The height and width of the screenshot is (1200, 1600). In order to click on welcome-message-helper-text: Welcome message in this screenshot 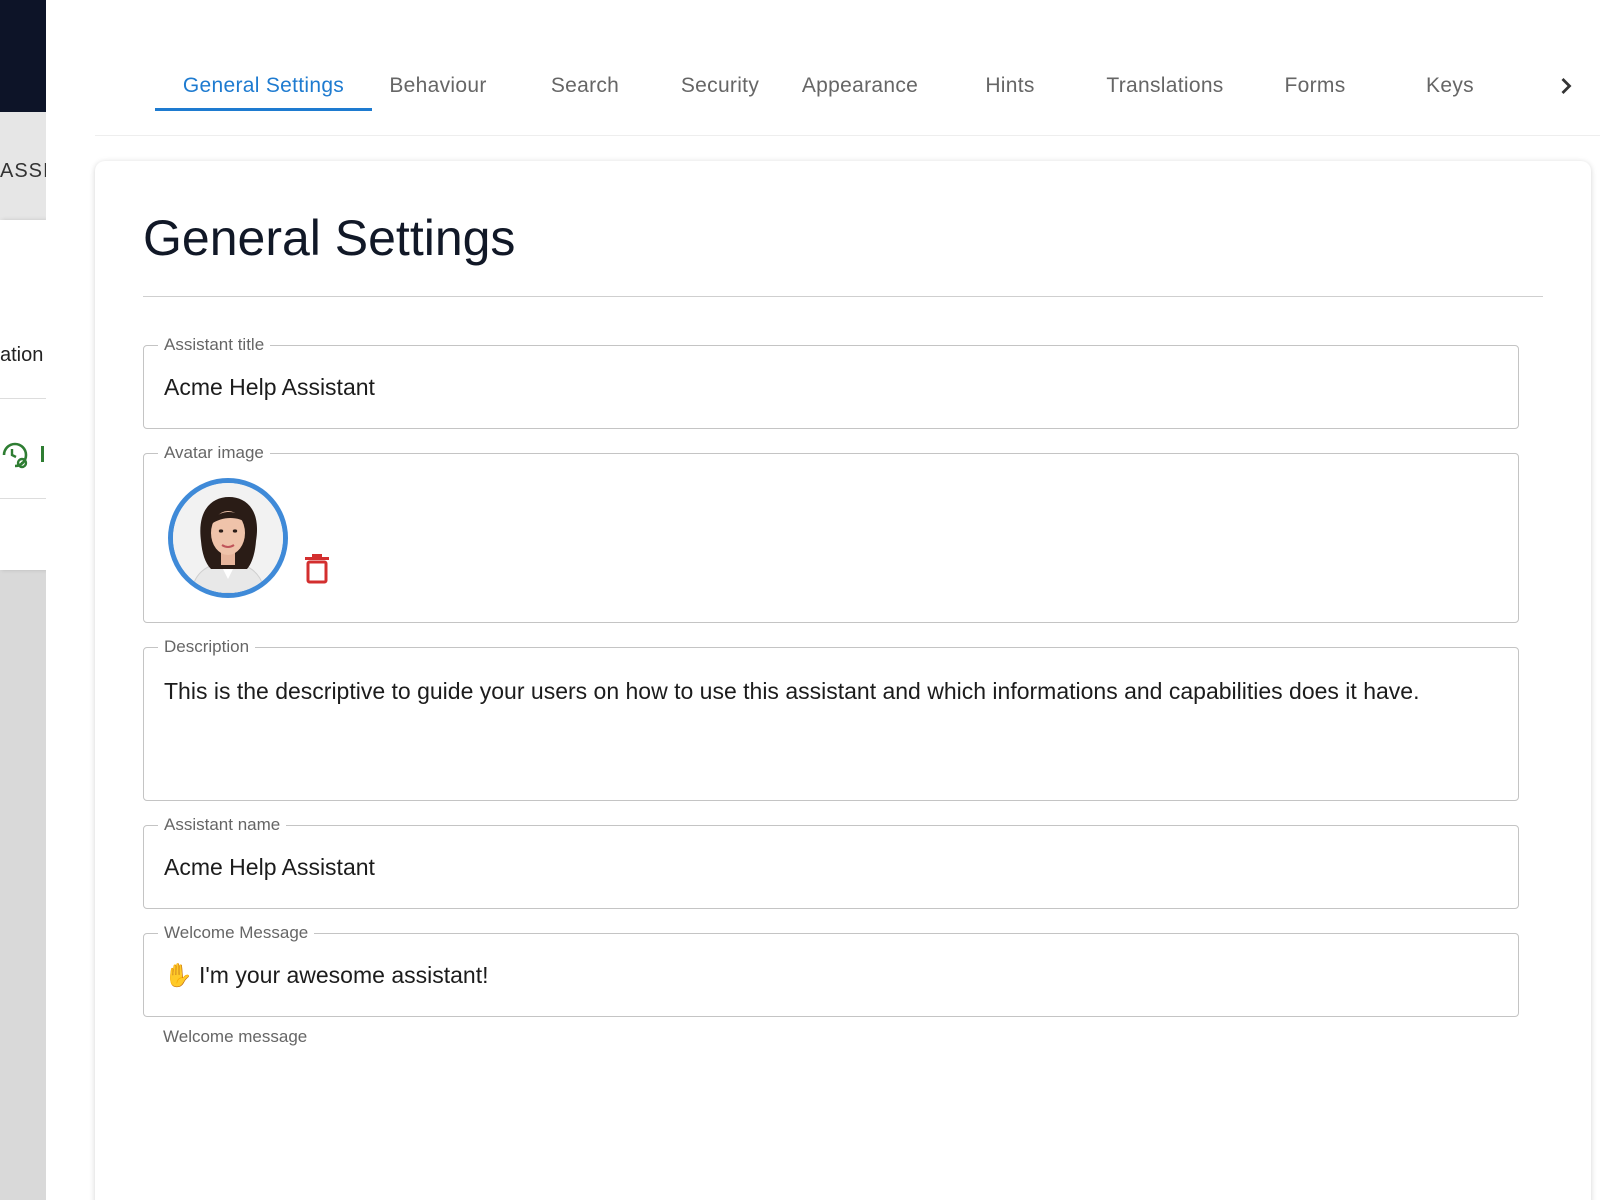, I will do `click(235, 1036)`.